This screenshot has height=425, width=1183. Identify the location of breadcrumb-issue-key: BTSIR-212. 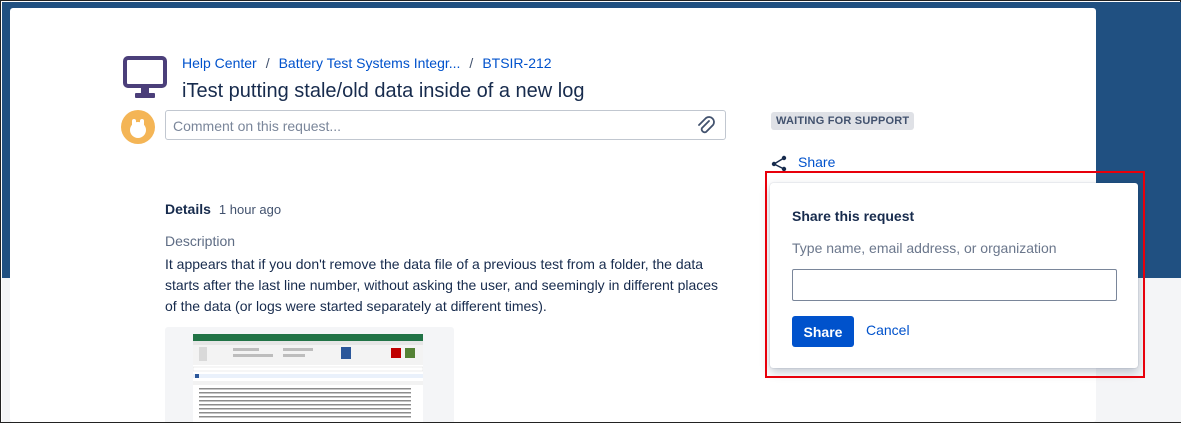
(516, 63).